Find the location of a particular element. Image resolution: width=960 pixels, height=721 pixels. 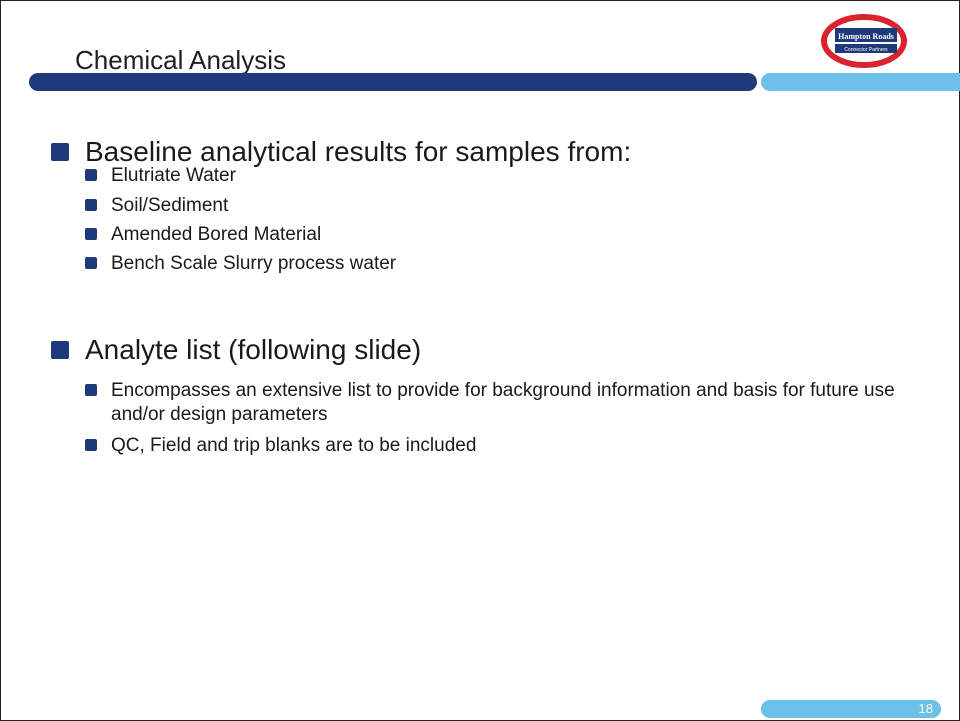

slide-title: Chemical Analysis is located at coordinates (180, 60).